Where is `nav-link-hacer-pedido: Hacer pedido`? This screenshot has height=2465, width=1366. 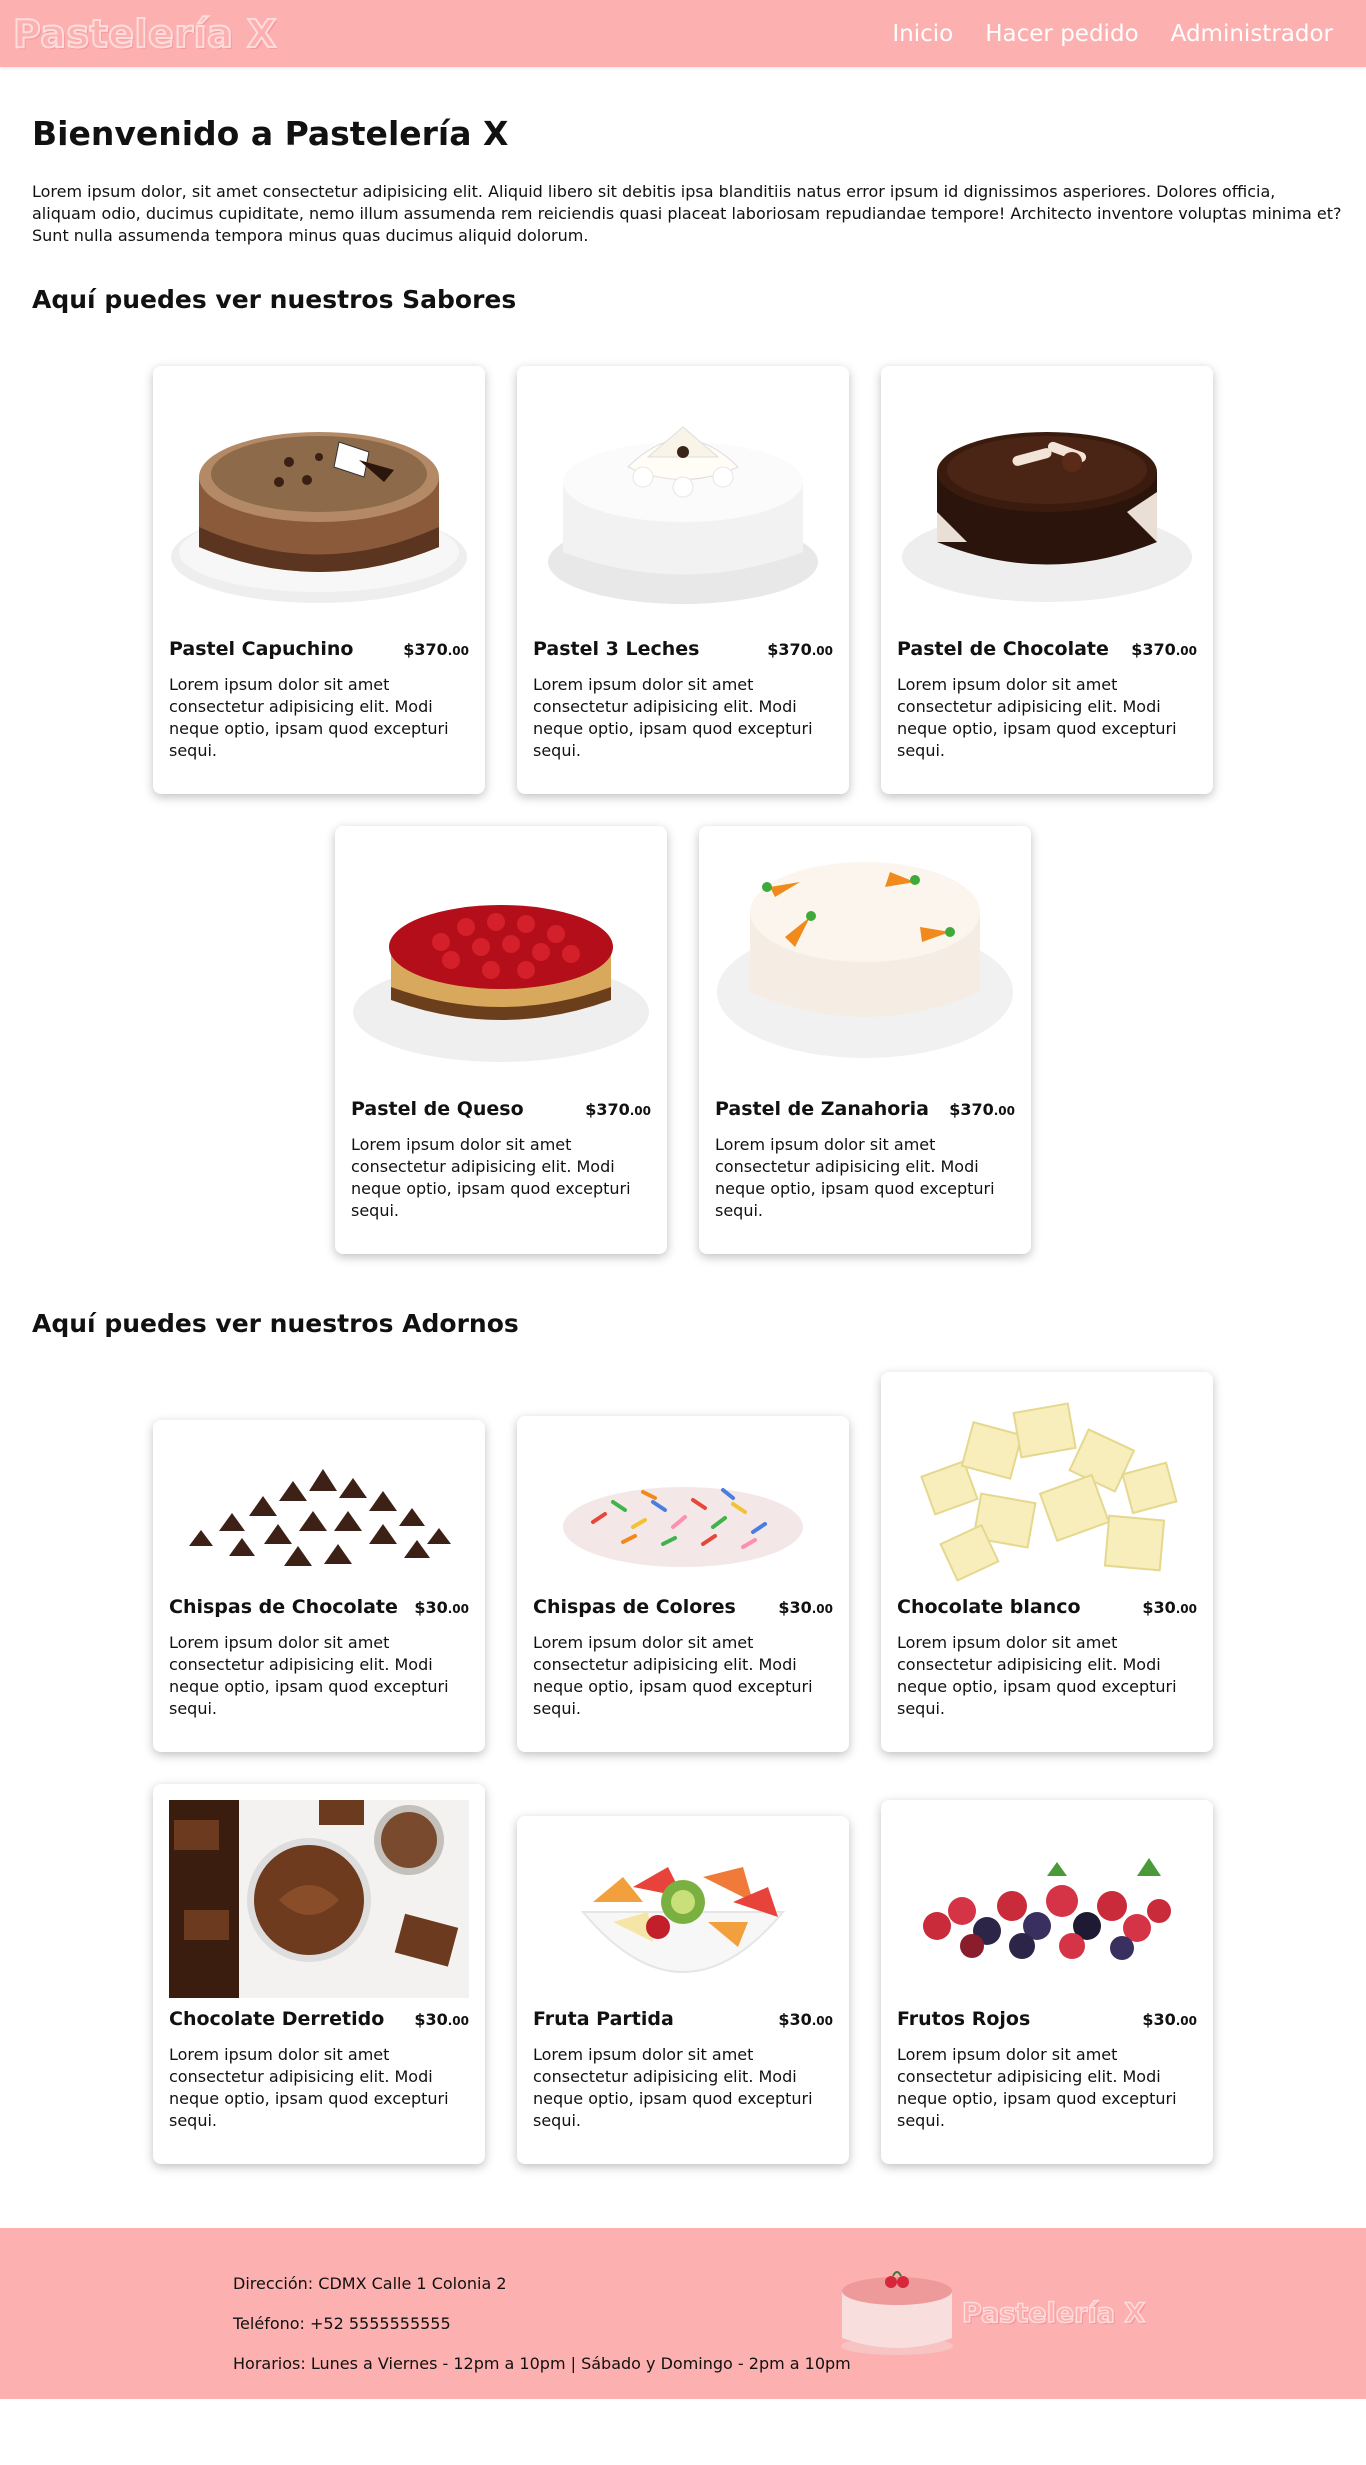 nav-link-hacer-pedido: Hacer pedido is located at coordinates (1061, 34).